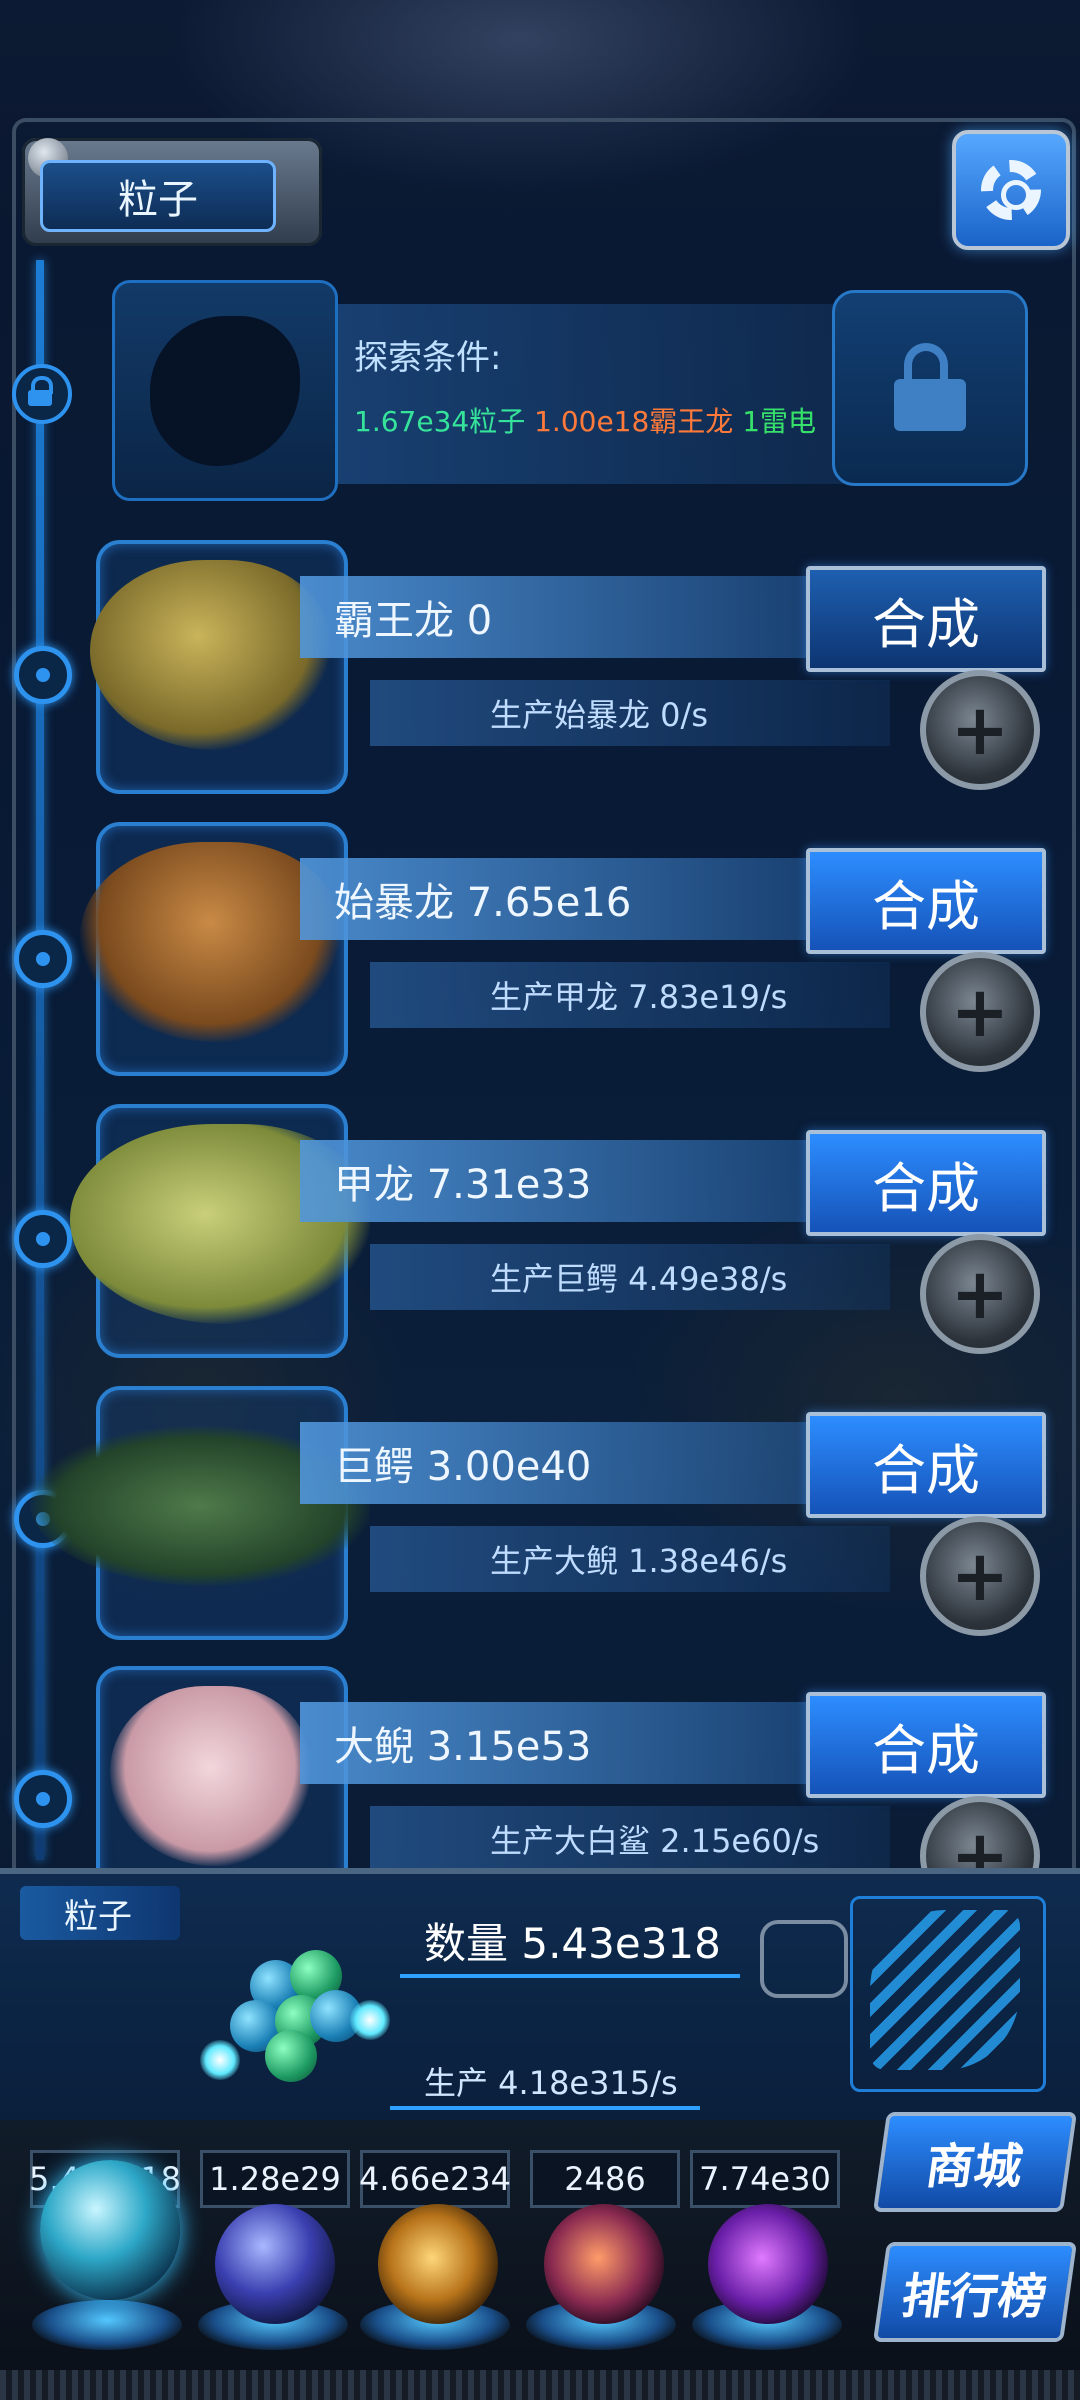 This screenshot has width=1080, height=2400. I want to click on molecule-icon, so click(804, 1959).